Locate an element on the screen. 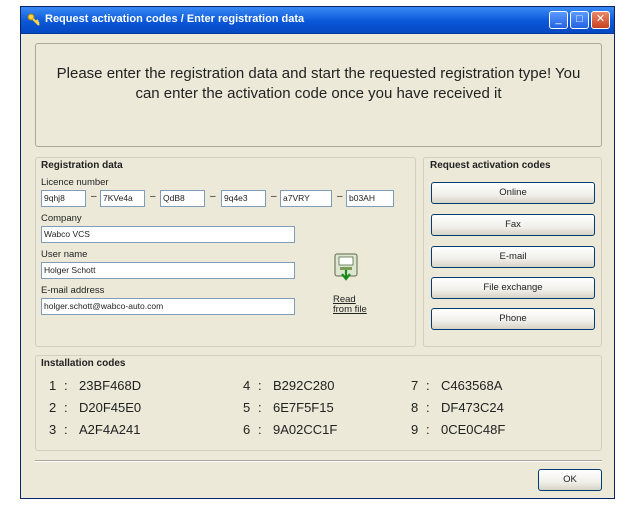 The height and width of the screenshot is (516, 635). file-exchange-button: File exchange is located at coordinates (513, 288).